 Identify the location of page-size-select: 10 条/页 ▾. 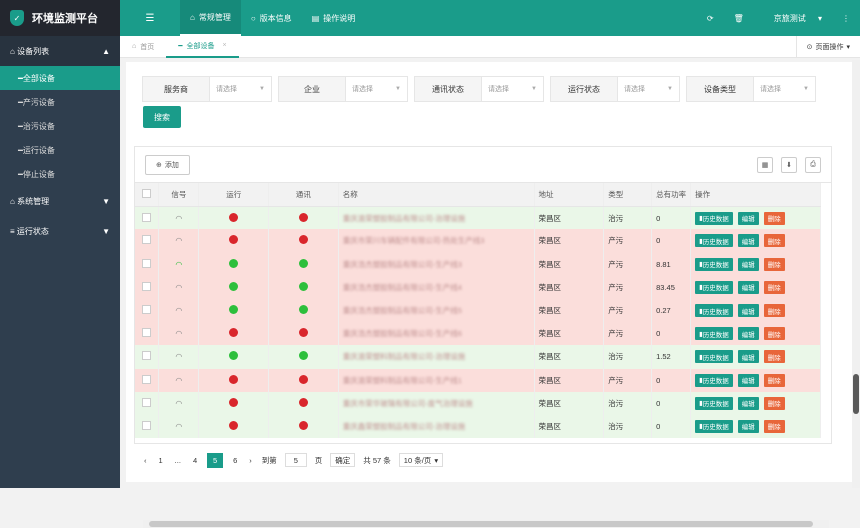
(421, 460).